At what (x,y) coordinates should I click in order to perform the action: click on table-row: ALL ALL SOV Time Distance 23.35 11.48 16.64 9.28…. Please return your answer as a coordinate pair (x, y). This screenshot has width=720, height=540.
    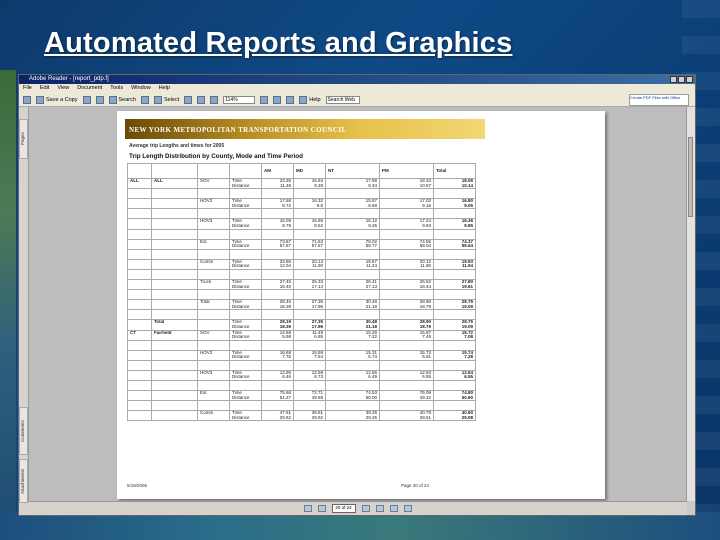
    Looking at the image, I should click on (301, 183).